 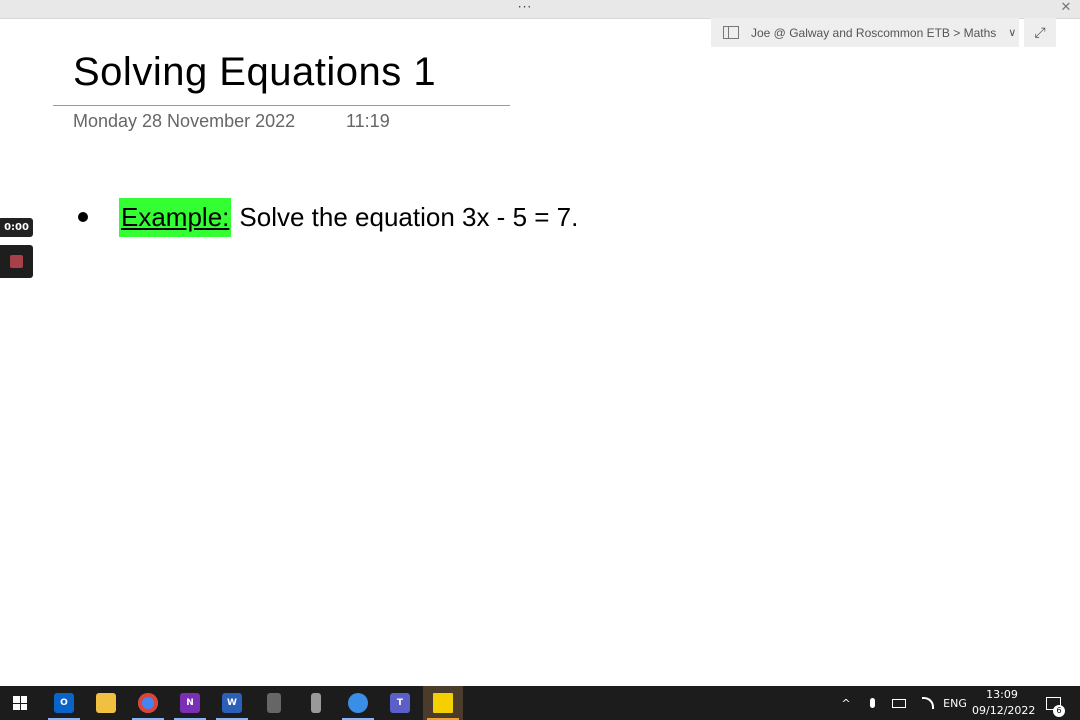 I want to click on chrome-icon, so click(x=148, y=703).